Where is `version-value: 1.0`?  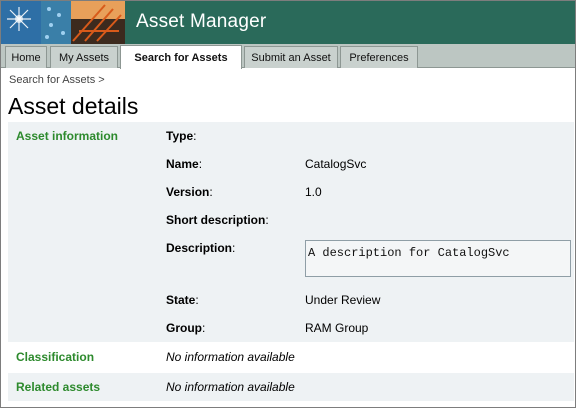
version-value: 1.0 is located at coordinates (313, 192).